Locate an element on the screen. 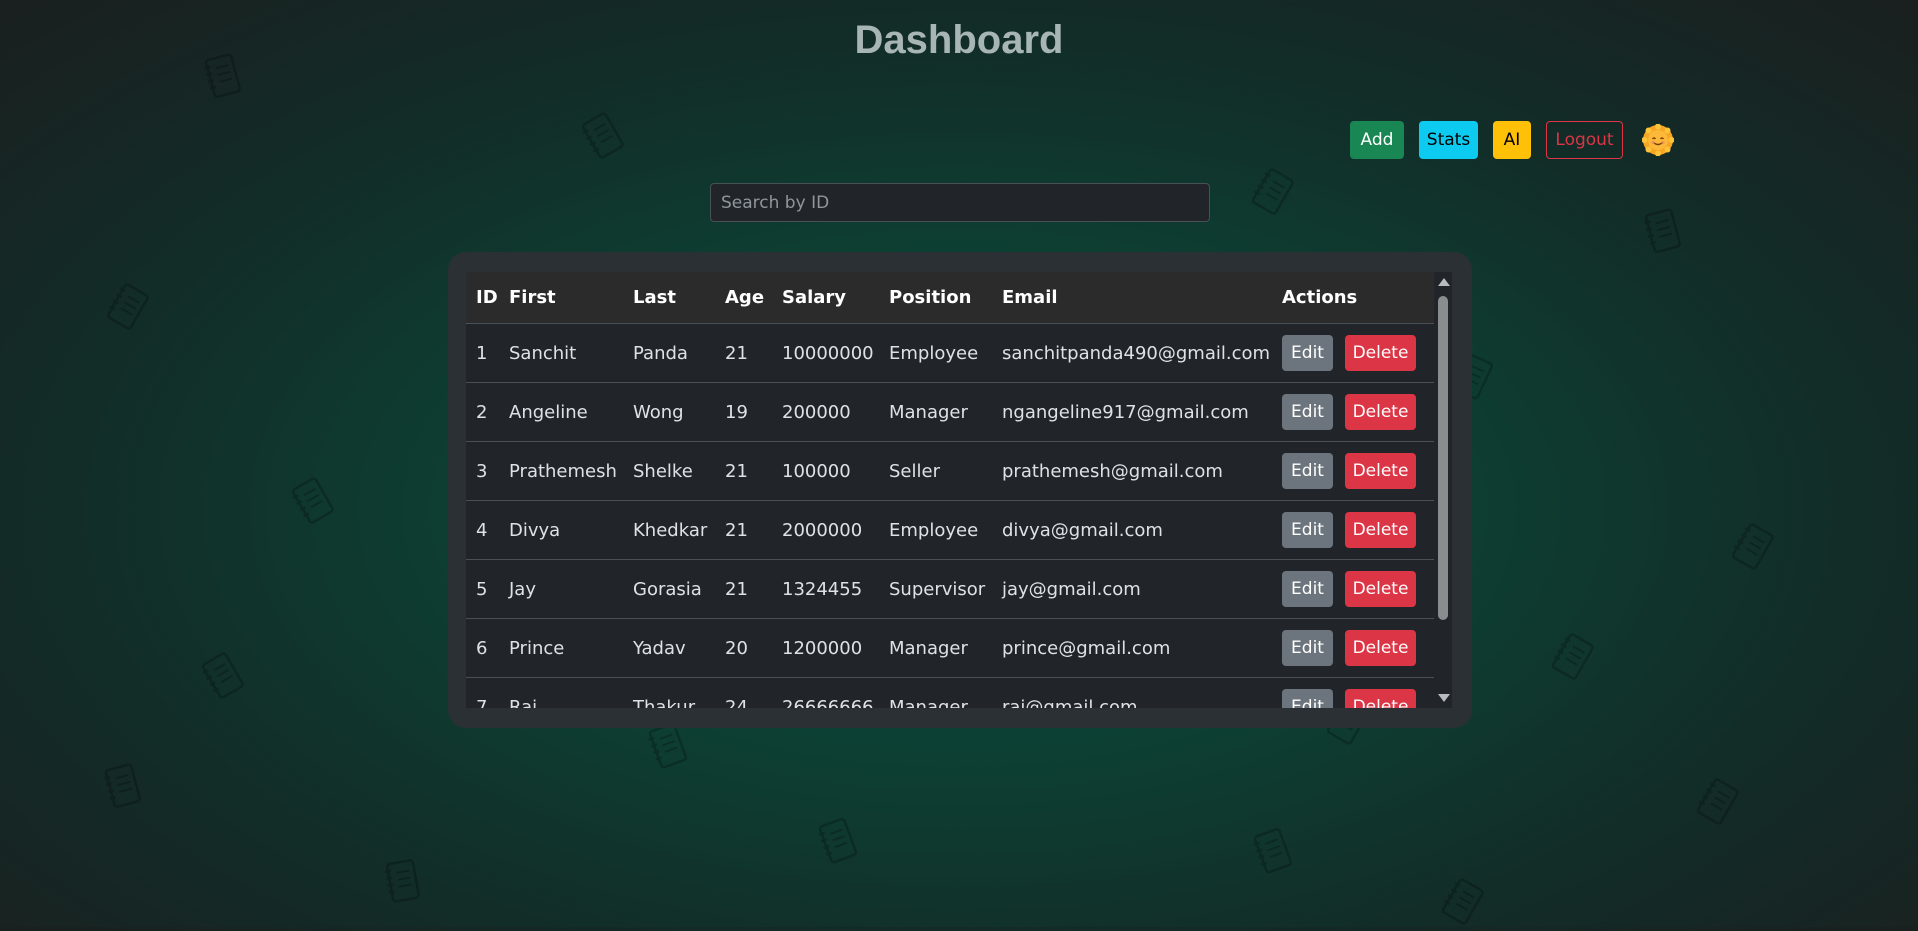  theme-toggle-button is located at coordinates (1658, 140).